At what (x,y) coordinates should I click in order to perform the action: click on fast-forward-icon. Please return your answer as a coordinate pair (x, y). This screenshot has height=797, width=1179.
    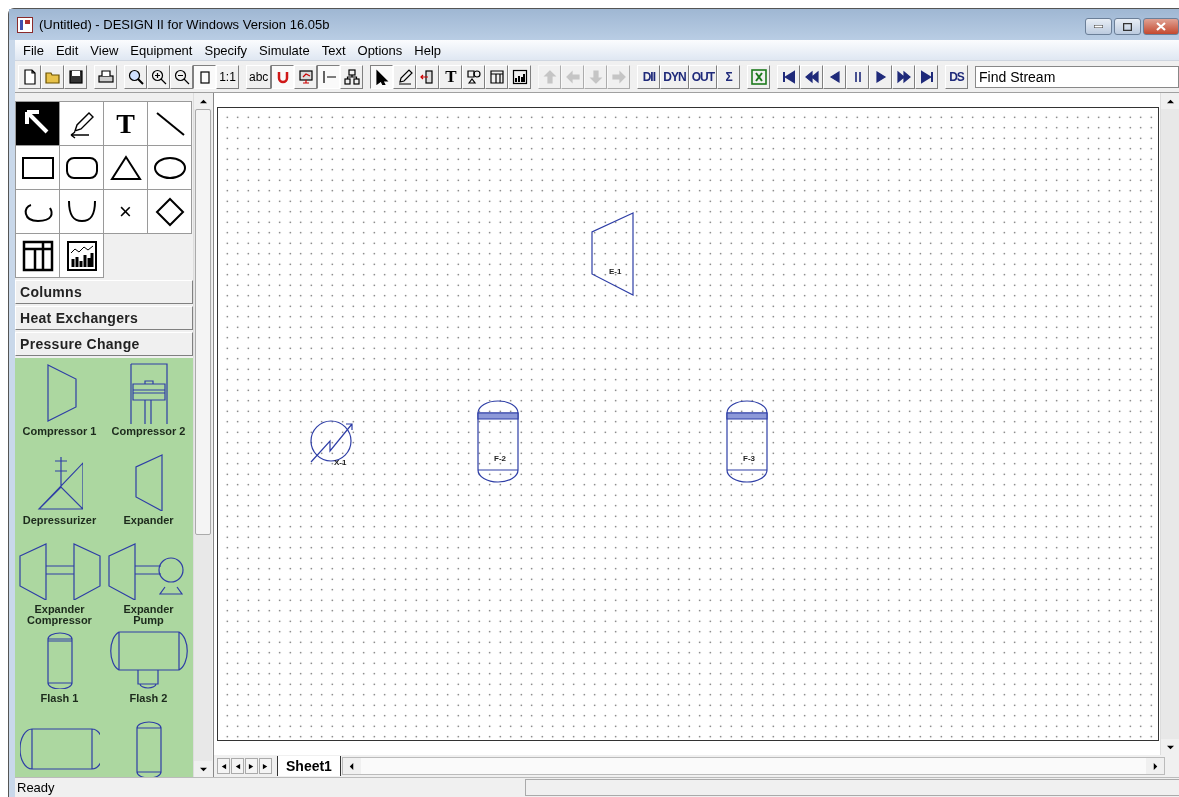
    Looking at the image, I should click on (903, 76).